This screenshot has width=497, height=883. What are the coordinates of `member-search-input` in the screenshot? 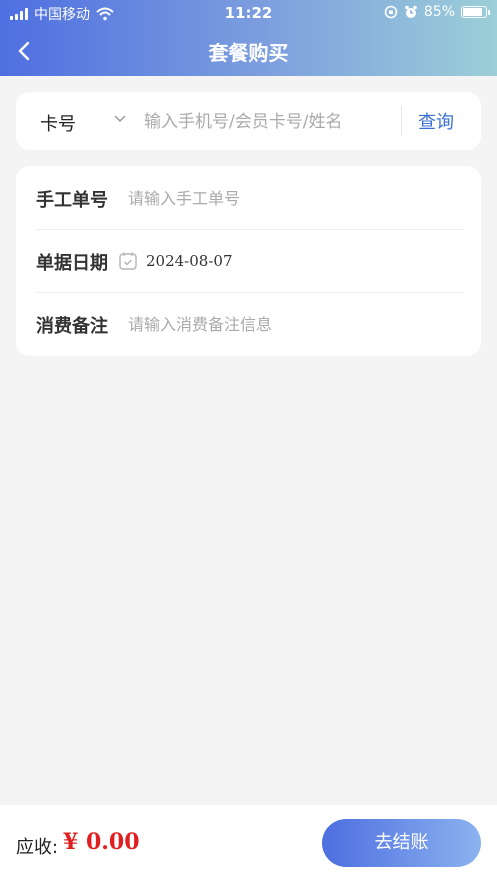 It's located at (271, 122).